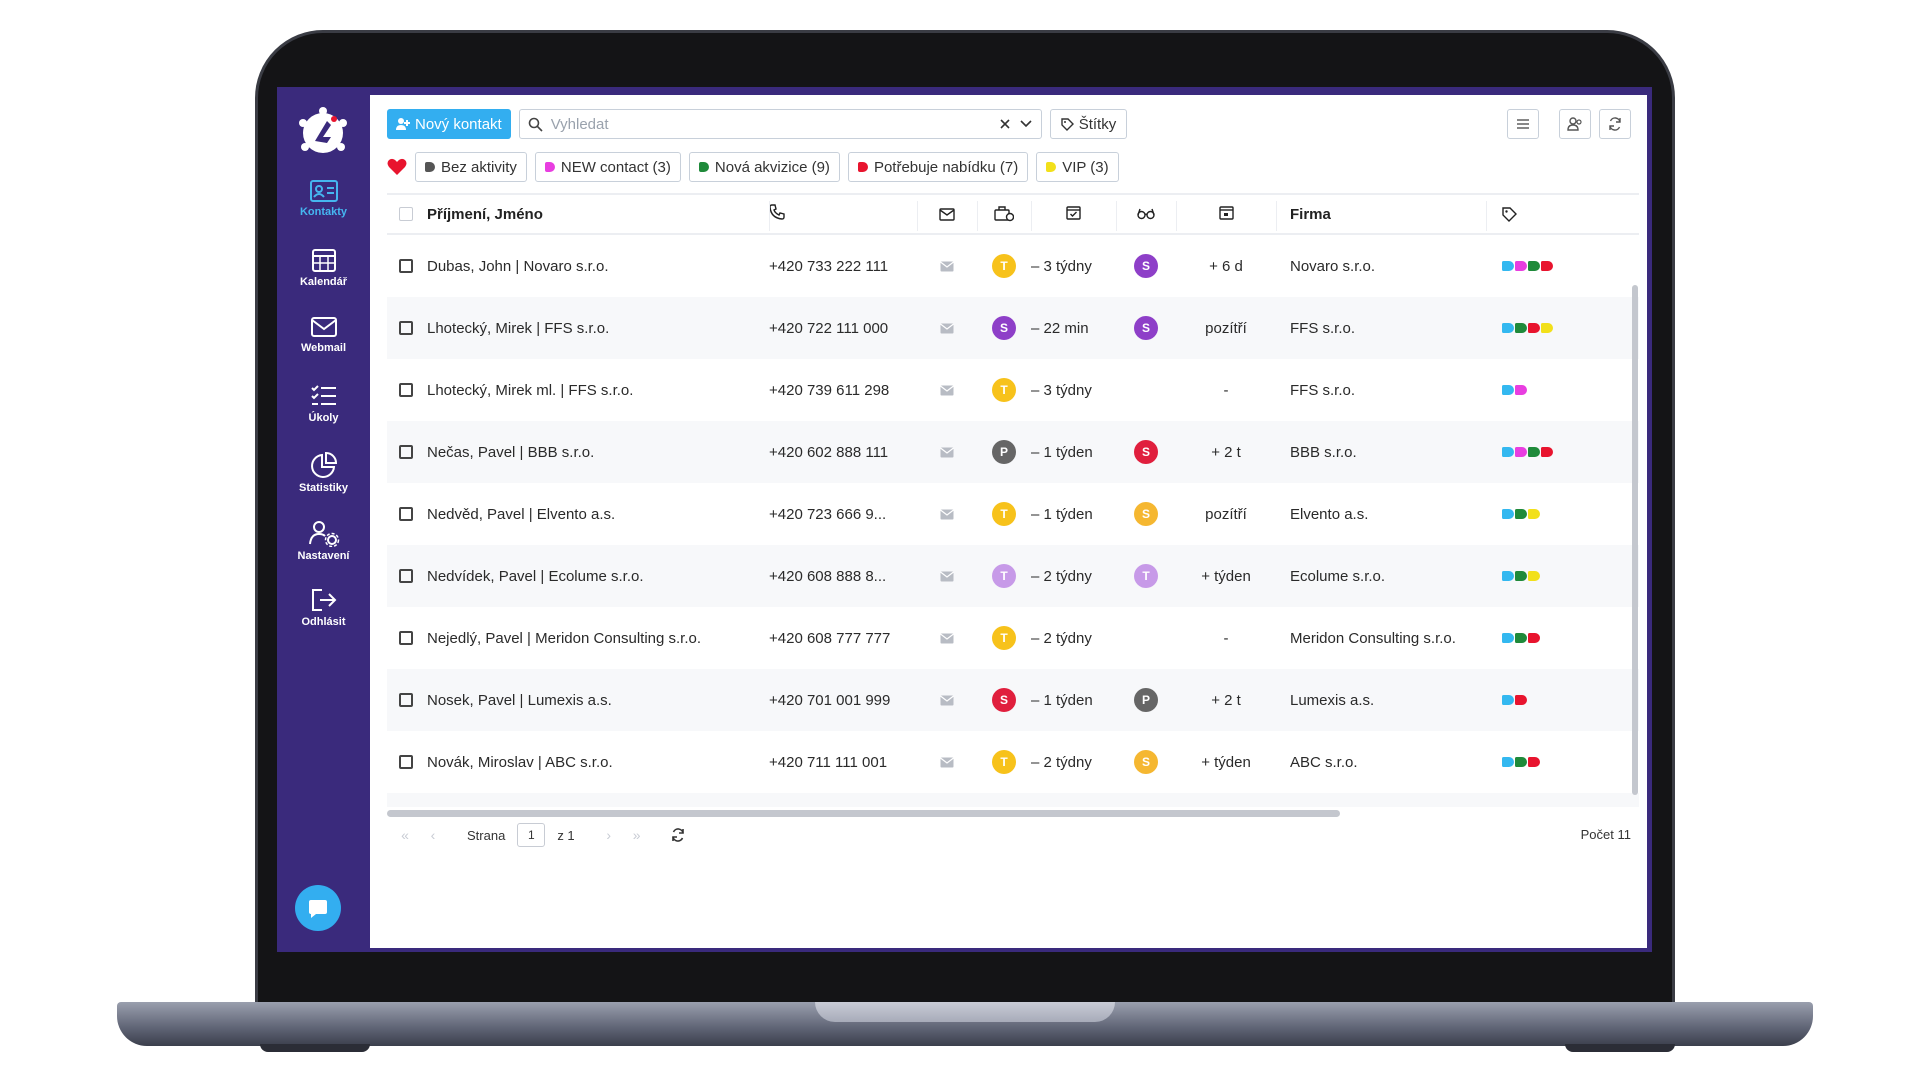  Describe the element at coordinates (764, 167) in the screenshot. I see `filter-chip-new-acquisition: Nová akvizice (9)` at that location.